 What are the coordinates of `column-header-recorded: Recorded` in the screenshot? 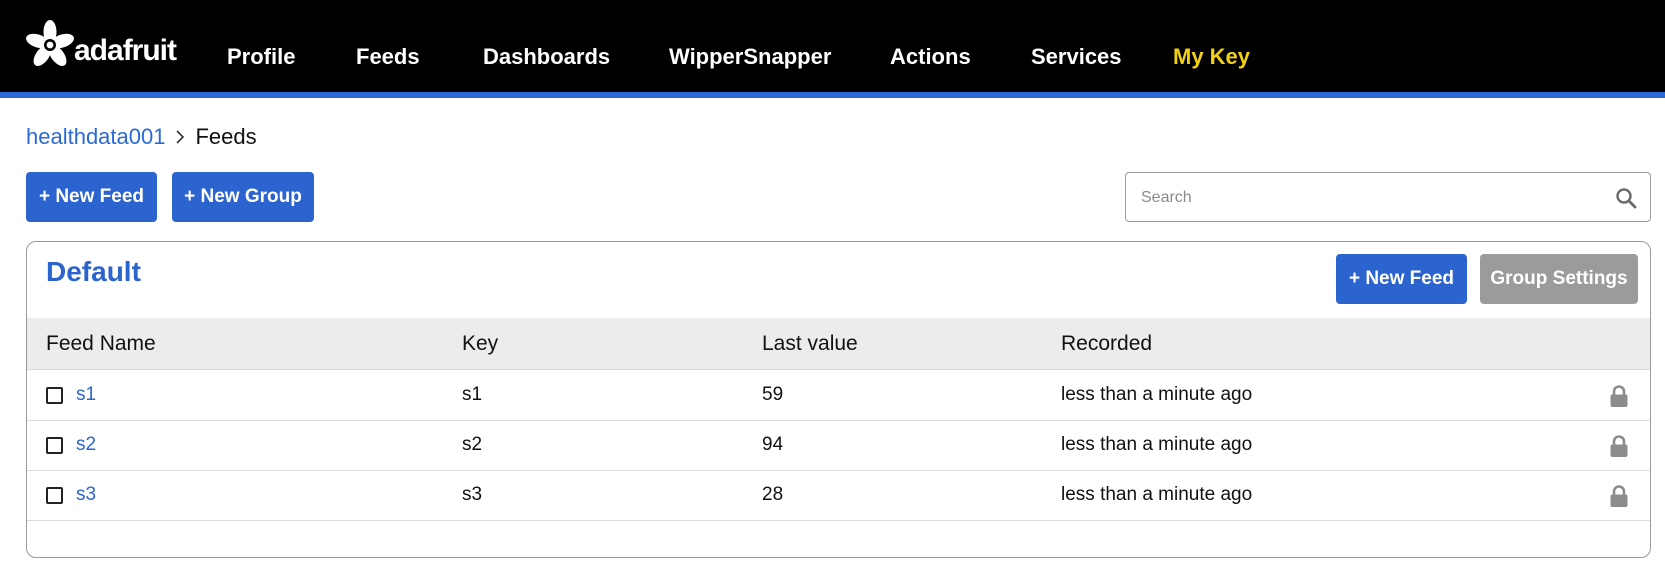 It's located at (1106, 344).